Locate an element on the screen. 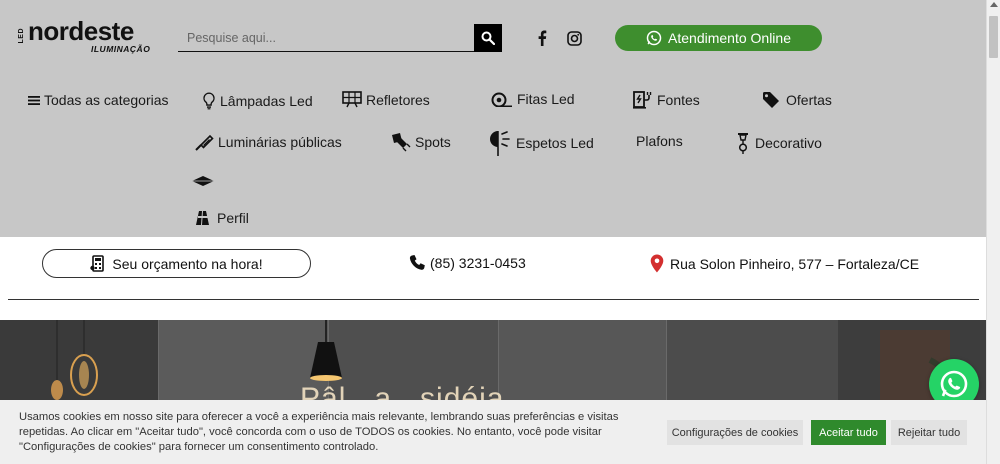 Image resolution: width=1000 pixels, height=464 pixels. menu-item-plafons: Plafons is located at coordinates (659, 141).